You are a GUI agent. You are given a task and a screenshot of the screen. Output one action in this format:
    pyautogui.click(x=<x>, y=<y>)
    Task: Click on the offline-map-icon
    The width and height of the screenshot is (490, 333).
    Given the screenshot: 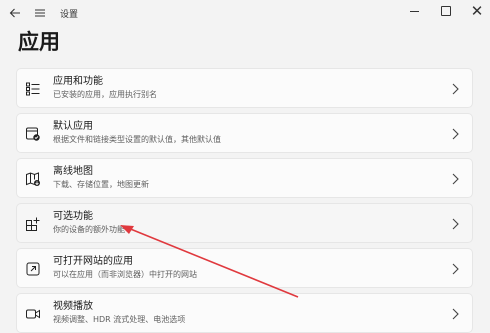 What is the action you would take?
    pyautogui.click(x=33, y=179)
    